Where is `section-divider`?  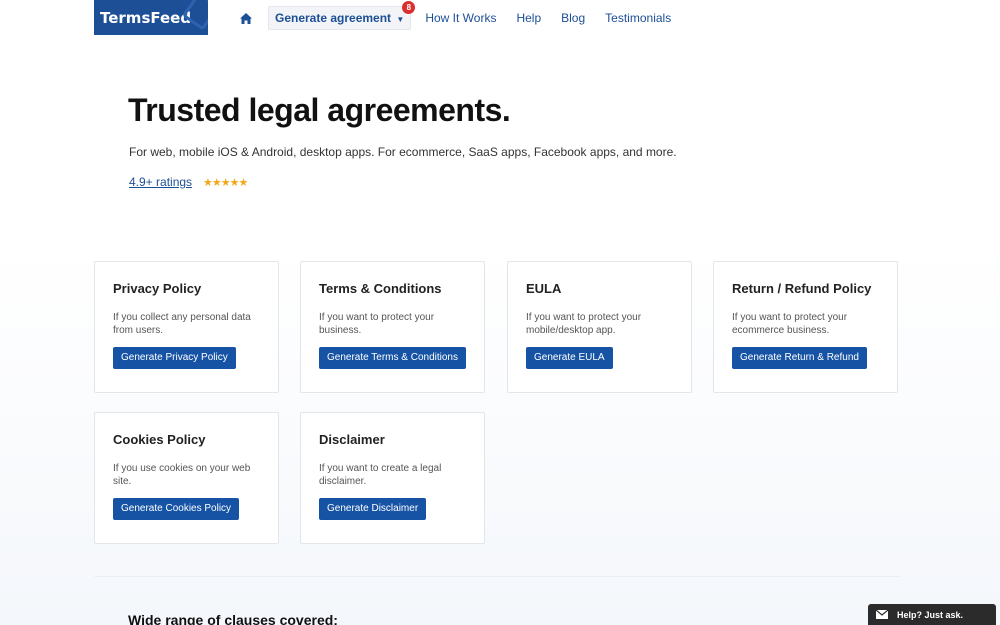
section-divider is located at coordinates (497, 576).